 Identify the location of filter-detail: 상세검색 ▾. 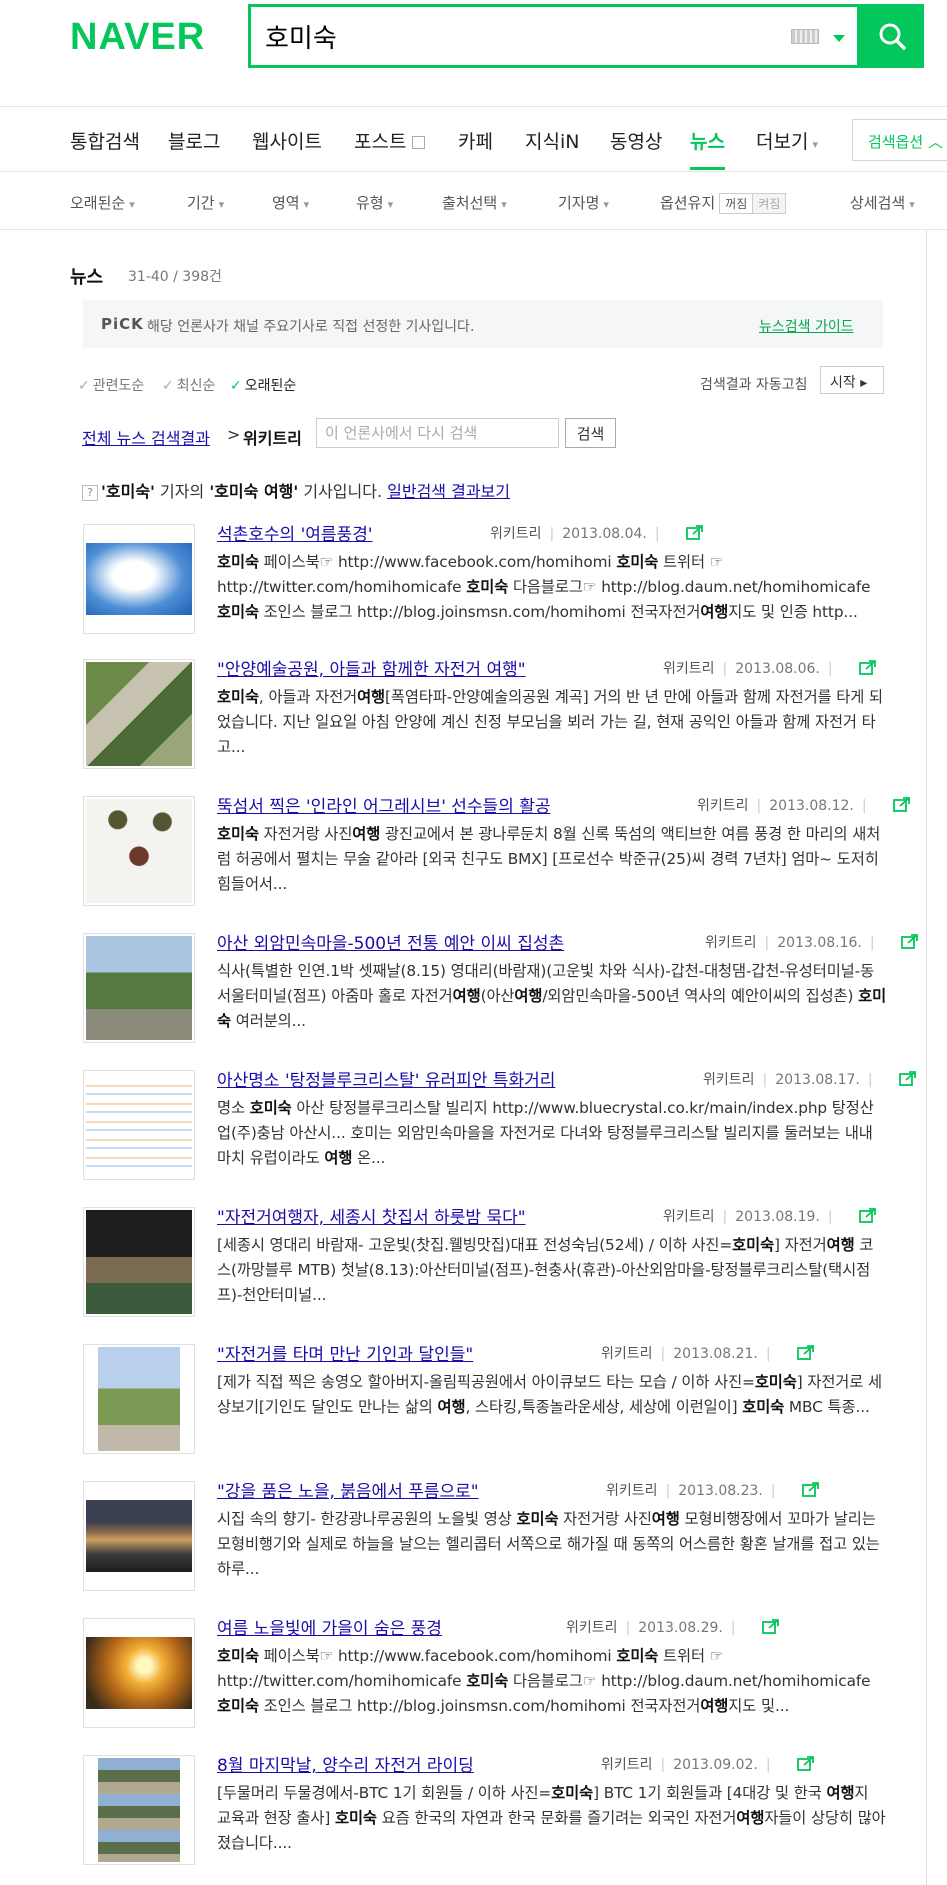
(882, 202).